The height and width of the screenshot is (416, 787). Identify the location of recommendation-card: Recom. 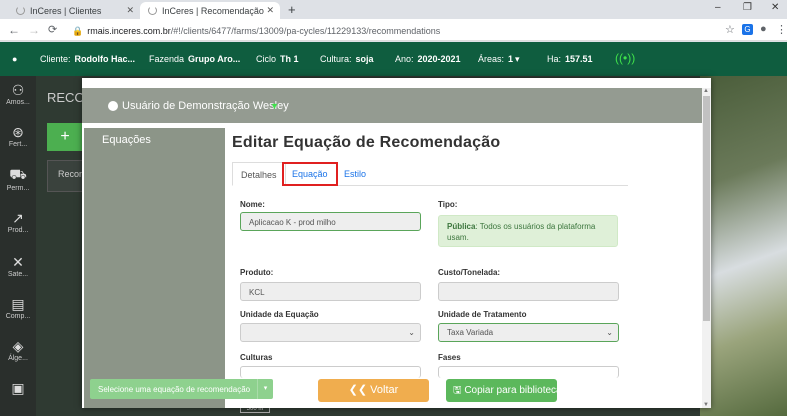
(67, 176).